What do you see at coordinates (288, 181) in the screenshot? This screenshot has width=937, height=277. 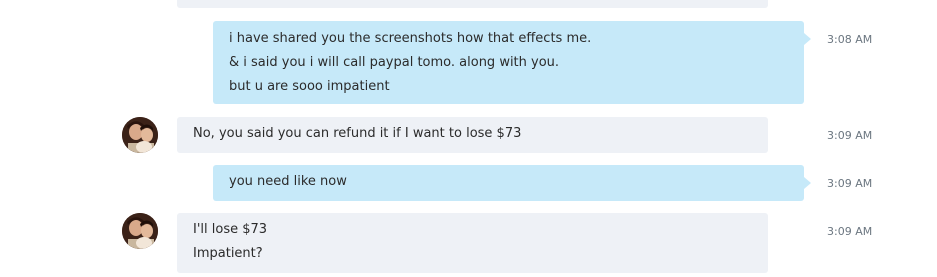 I see `message-text-line: you need like now` at bounding box center [288, 181].